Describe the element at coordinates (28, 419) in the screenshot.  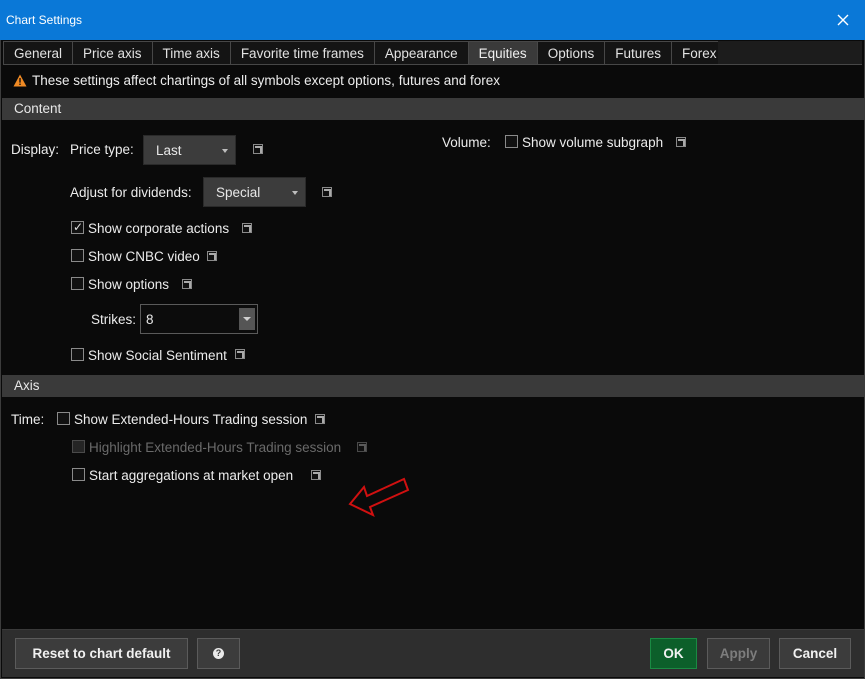
I see `time-label: Time:` at that location.